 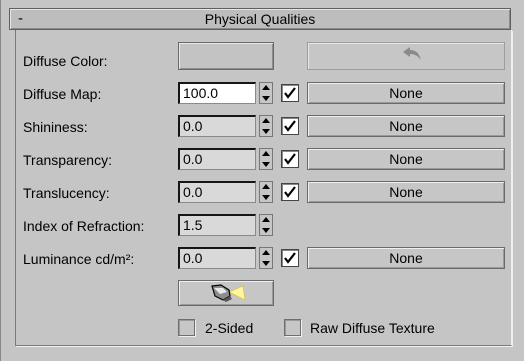 I want to click on shininess-label: Shininess:, so click(x=55, y=127).